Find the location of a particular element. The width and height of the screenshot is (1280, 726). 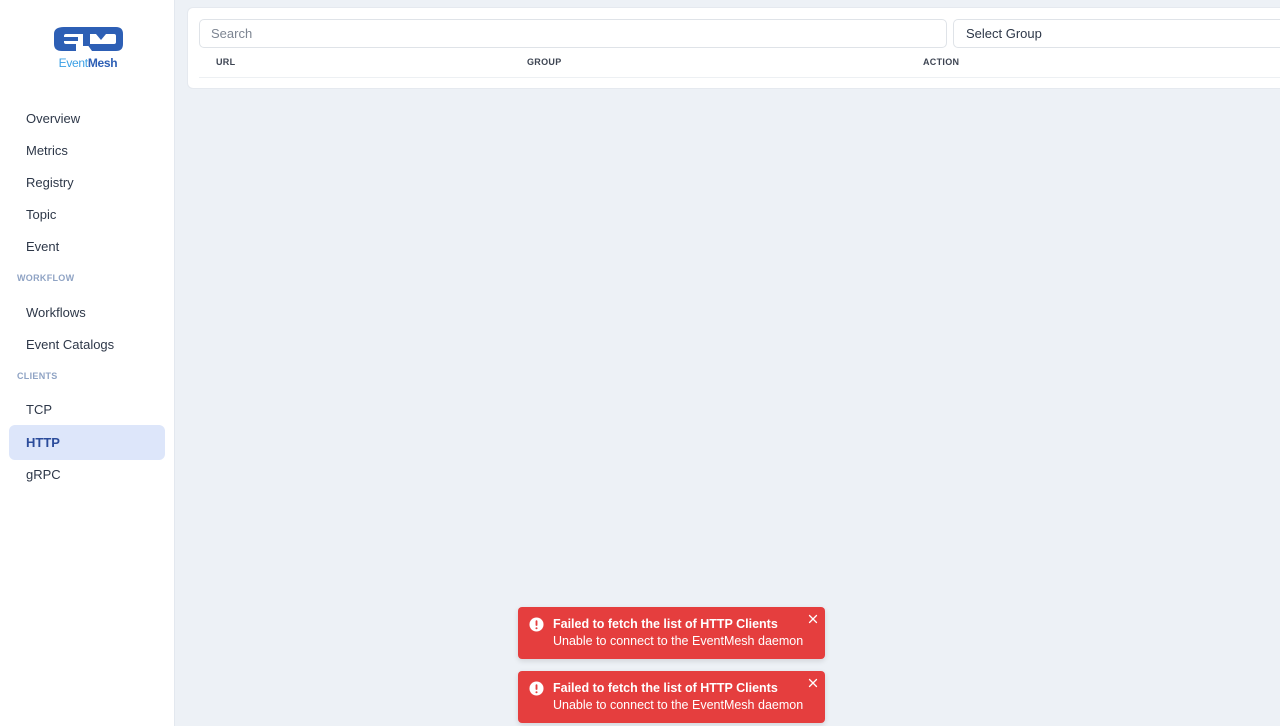

sidebar-section-workflow: WORKFLOW is located at coordinates (46, 278).